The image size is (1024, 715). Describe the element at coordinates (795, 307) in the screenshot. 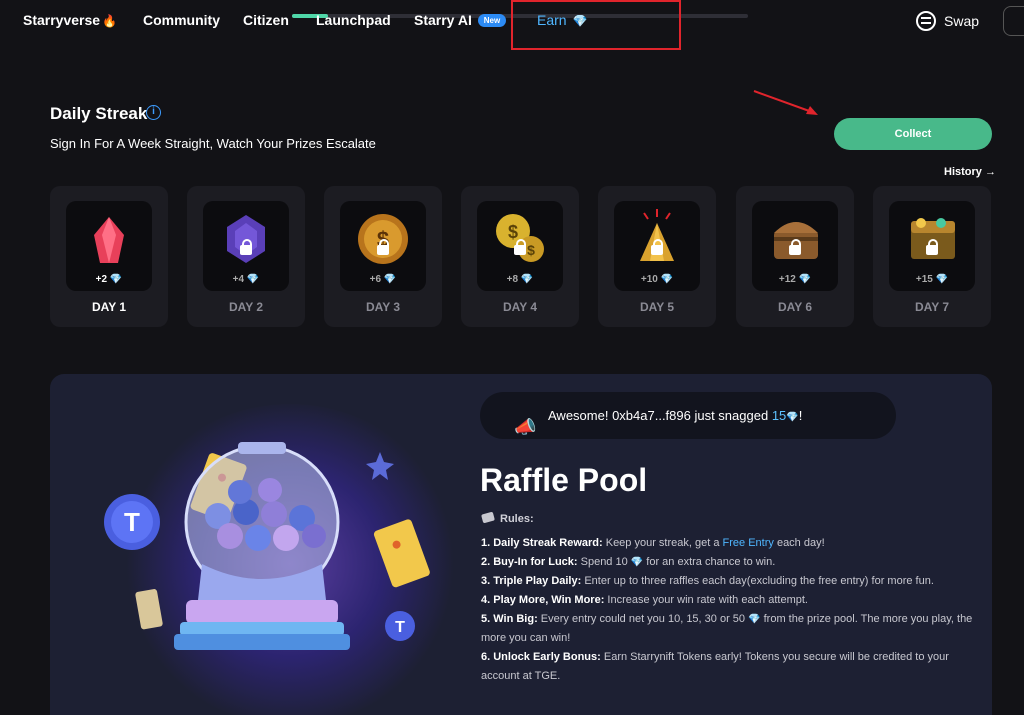

I see `day-label: DAY 6` at that location.